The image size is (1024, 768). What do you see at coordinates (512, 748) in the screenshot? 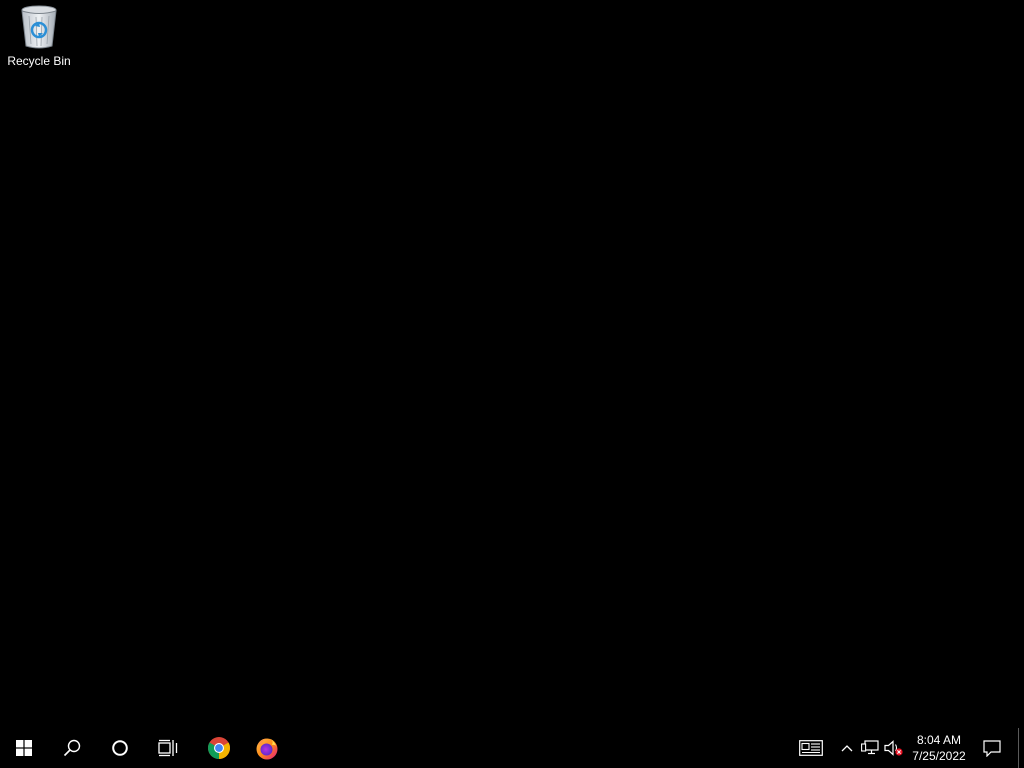
I see `taskbar: 8:04 AM 7/25/2022` at bounding box center [512, 748].